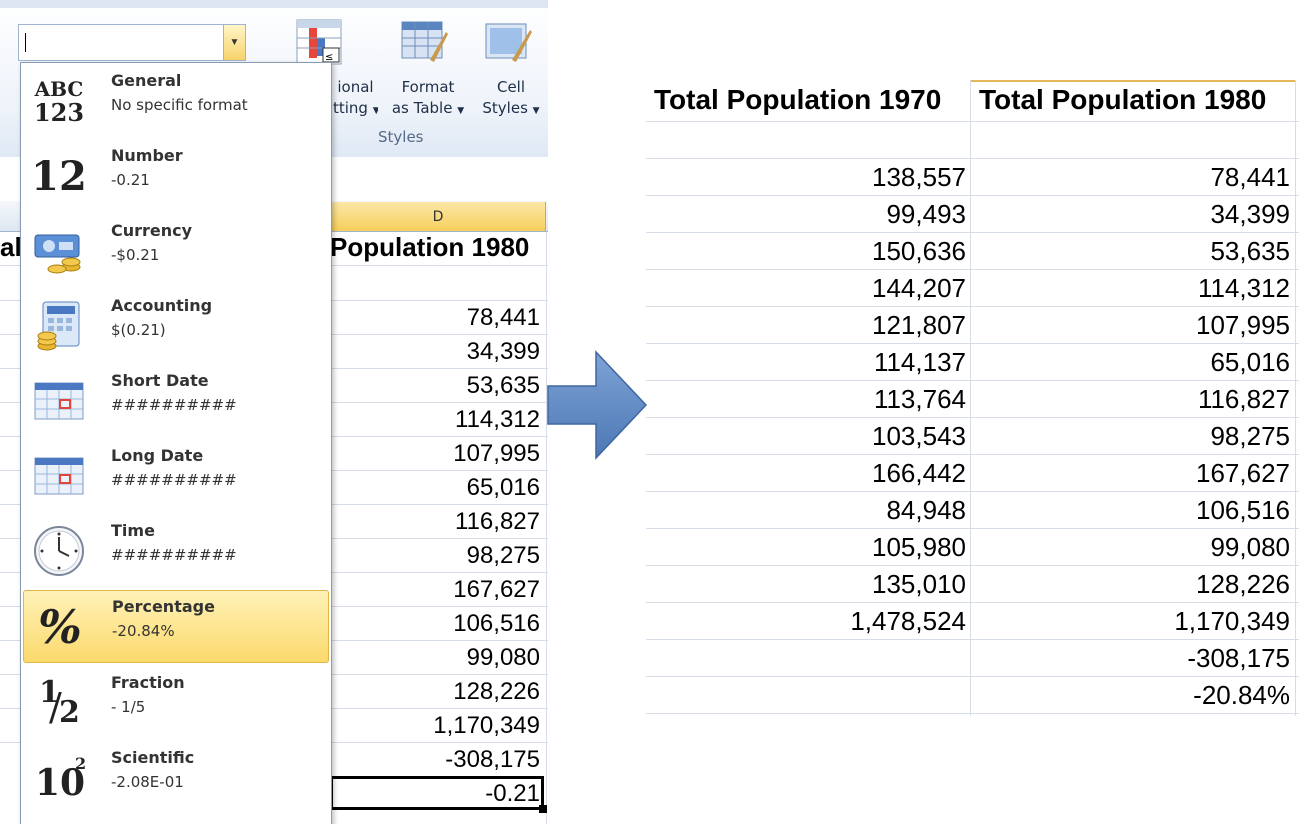 The height and width of the screenshot is (824, 1299). Describe the element at coordinates (176, 100) in the screenshot. I see `menu-item-general: ABC 123 General No specific format` at that location.